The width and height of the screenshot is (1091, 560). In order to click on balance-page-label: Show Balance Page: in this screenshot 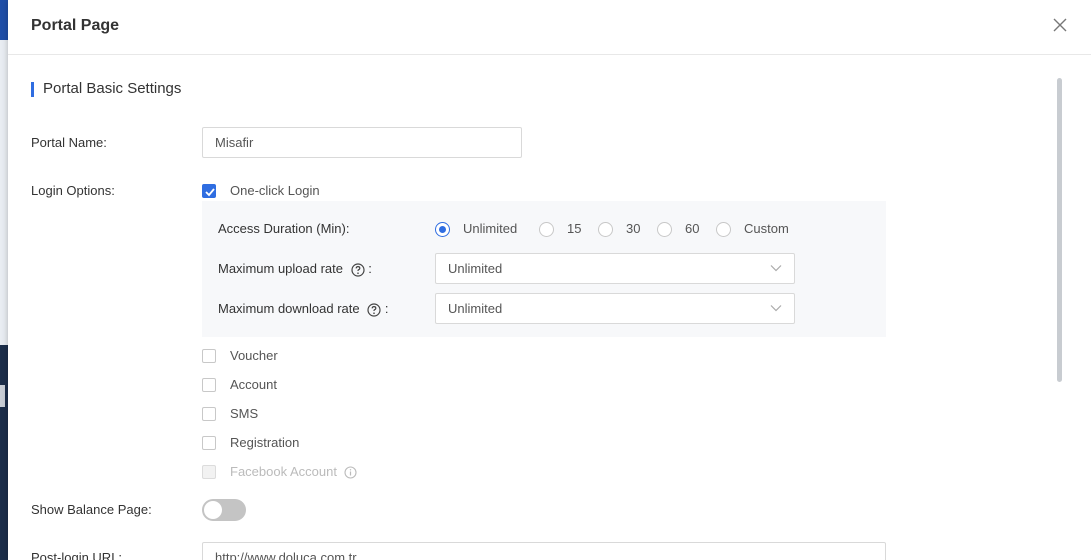, I will do `click(91, 509)`.